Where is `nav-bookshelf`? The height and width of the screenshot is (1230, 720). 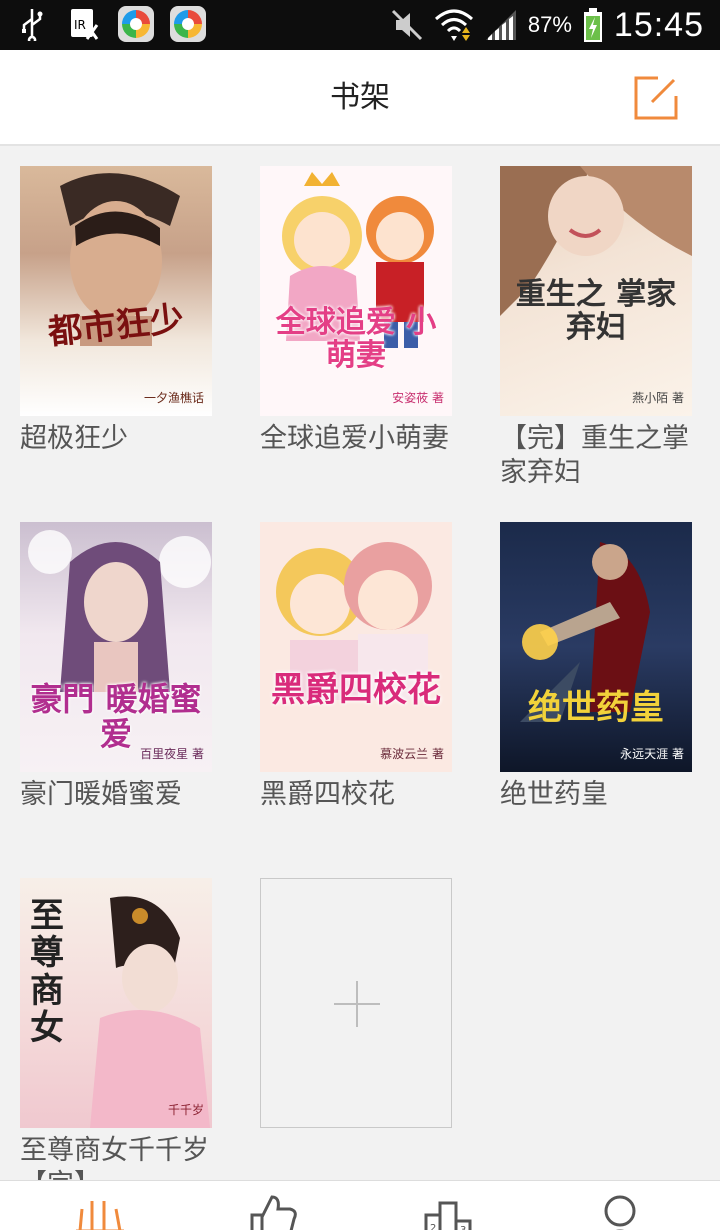
nav-bookshelf is located at coordinates (100, 1209).